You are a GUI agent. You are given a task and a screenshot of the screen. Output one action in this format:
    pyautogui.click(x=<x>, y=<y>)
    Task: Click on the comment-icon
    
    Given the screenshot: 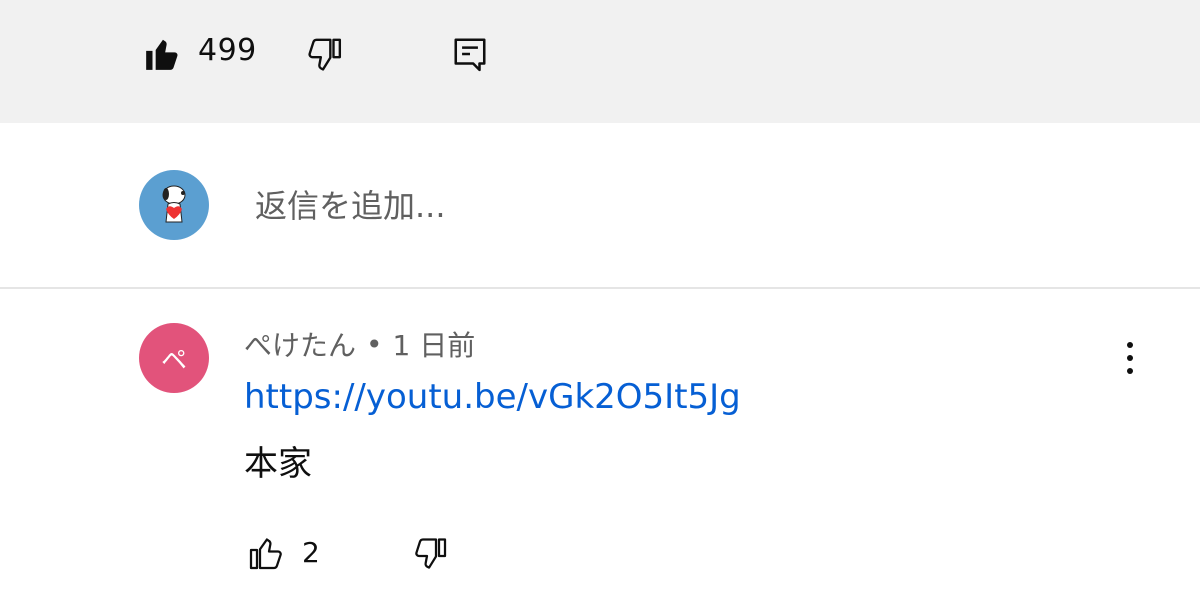 What is the action you would take?
    pyautogui.click(x=470, y=55)
    